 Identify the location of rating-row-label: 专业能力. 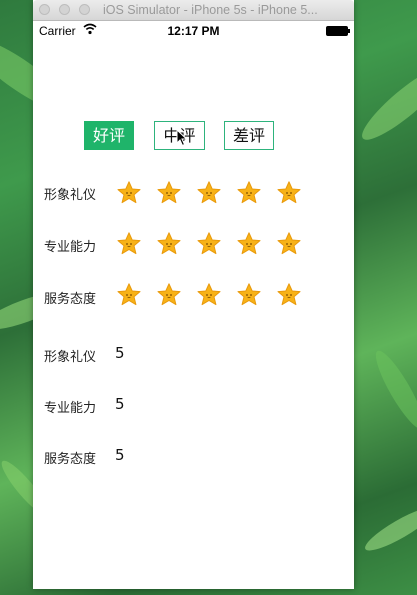
(70, 247).